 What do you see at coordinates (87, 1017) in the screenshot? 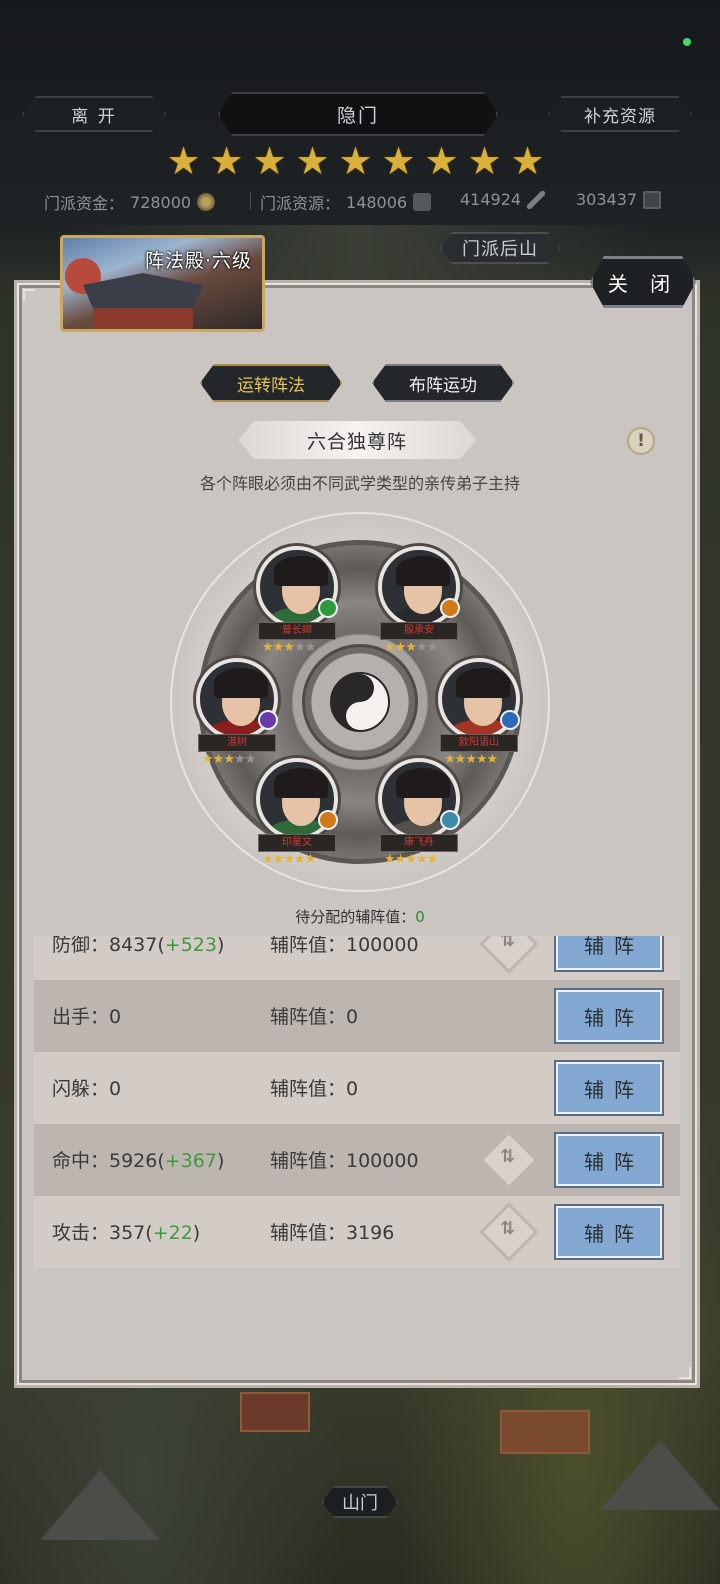
I see `stat-name: 出手：0` at bounding box center [87, 1017].